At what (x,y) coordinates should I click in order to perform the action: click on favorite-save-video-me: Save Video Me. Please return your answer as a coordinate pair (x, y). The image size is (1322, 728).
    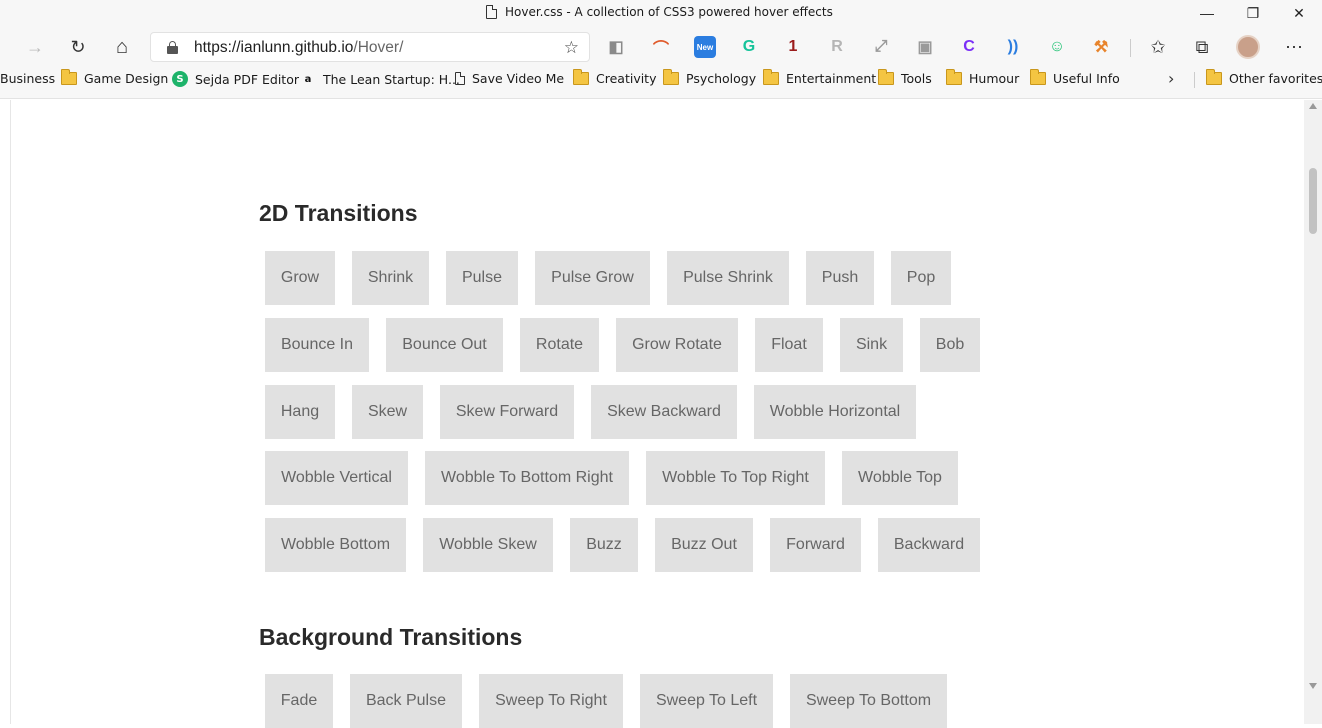
    Looking at the image, I should click on (509, 78).